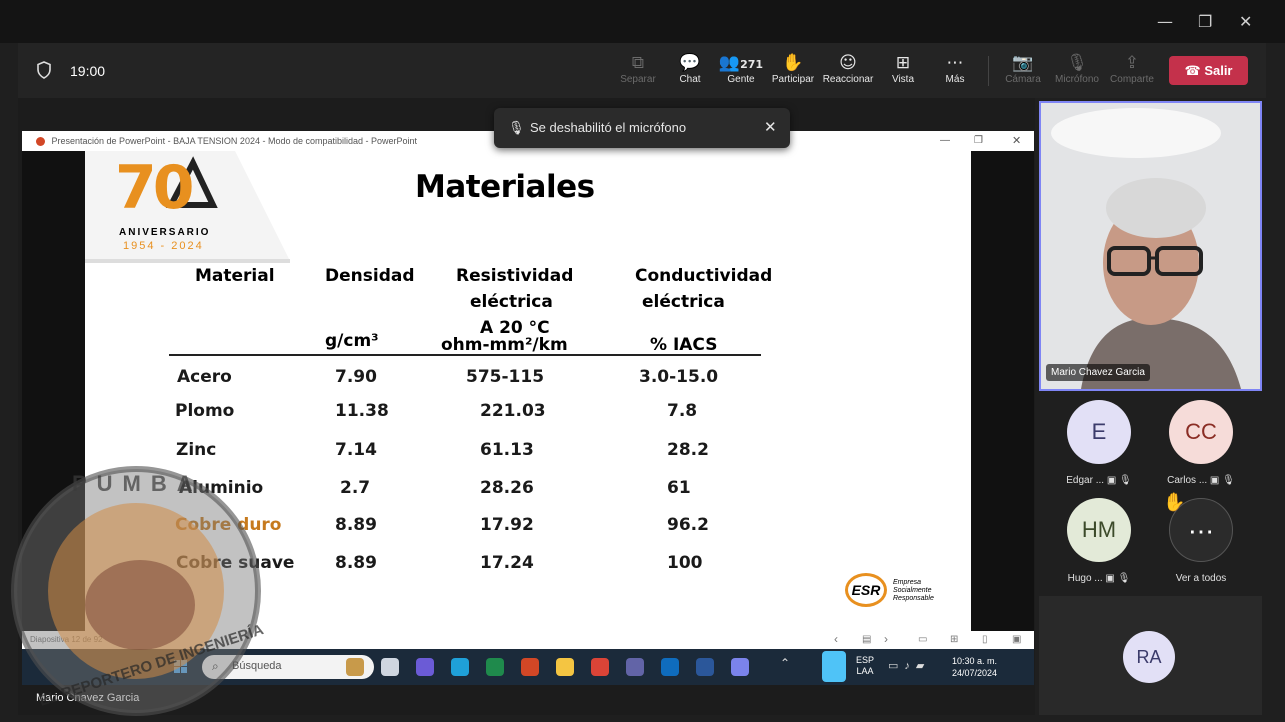  Describe the element at coordinates (352, 341) in the screenshot. I see `header-density-unit: g/cm³` at that location.